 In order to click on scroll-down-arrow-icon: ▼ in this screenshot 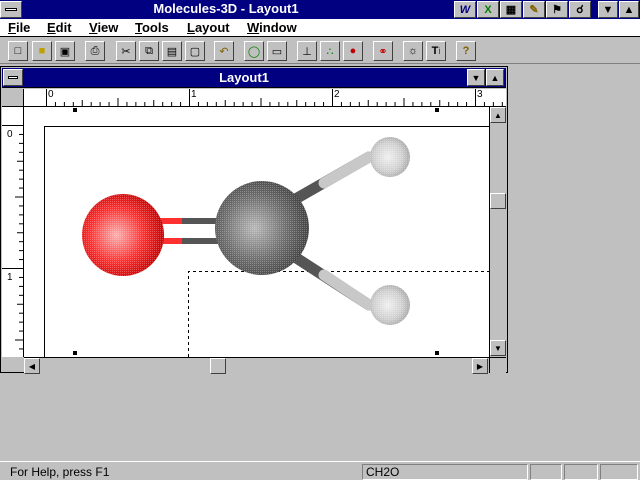, I will do `click(498, 348)`.